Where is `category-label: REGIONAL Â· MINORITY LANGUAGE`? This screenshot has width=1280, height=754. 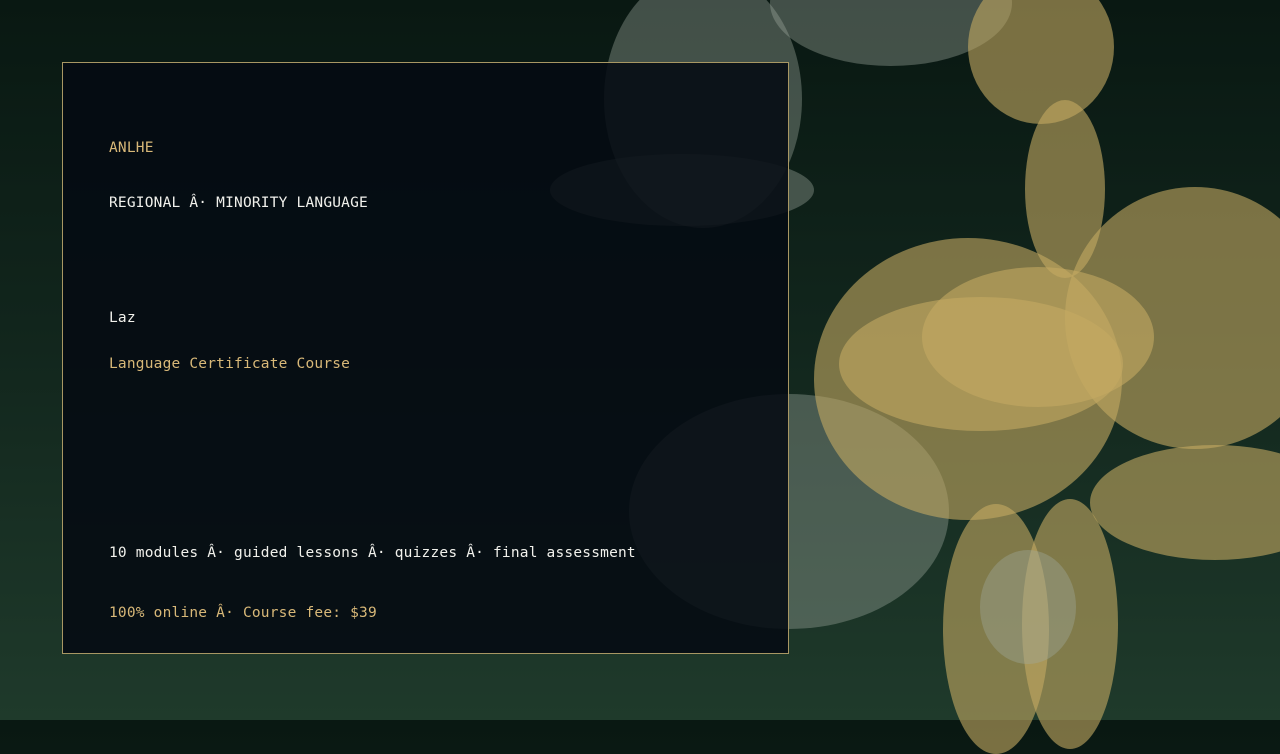
category-label: REGIONAL Â· MINORITY LANGUAGE is located at coordinates (238, 203).